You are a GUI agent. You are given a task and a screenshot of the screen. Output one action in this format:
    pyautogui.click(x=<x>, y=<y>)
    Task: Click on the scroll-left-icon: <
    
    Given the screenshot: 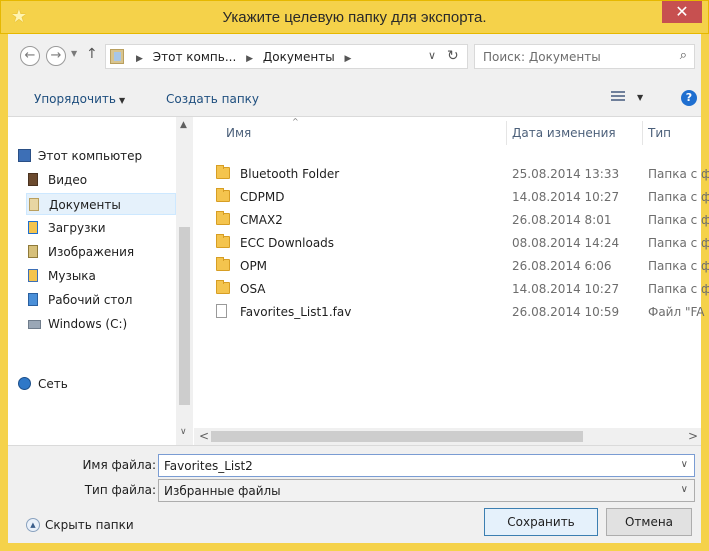 What is the action you would take?
    pyautogui.click(x=204, y=436)
    